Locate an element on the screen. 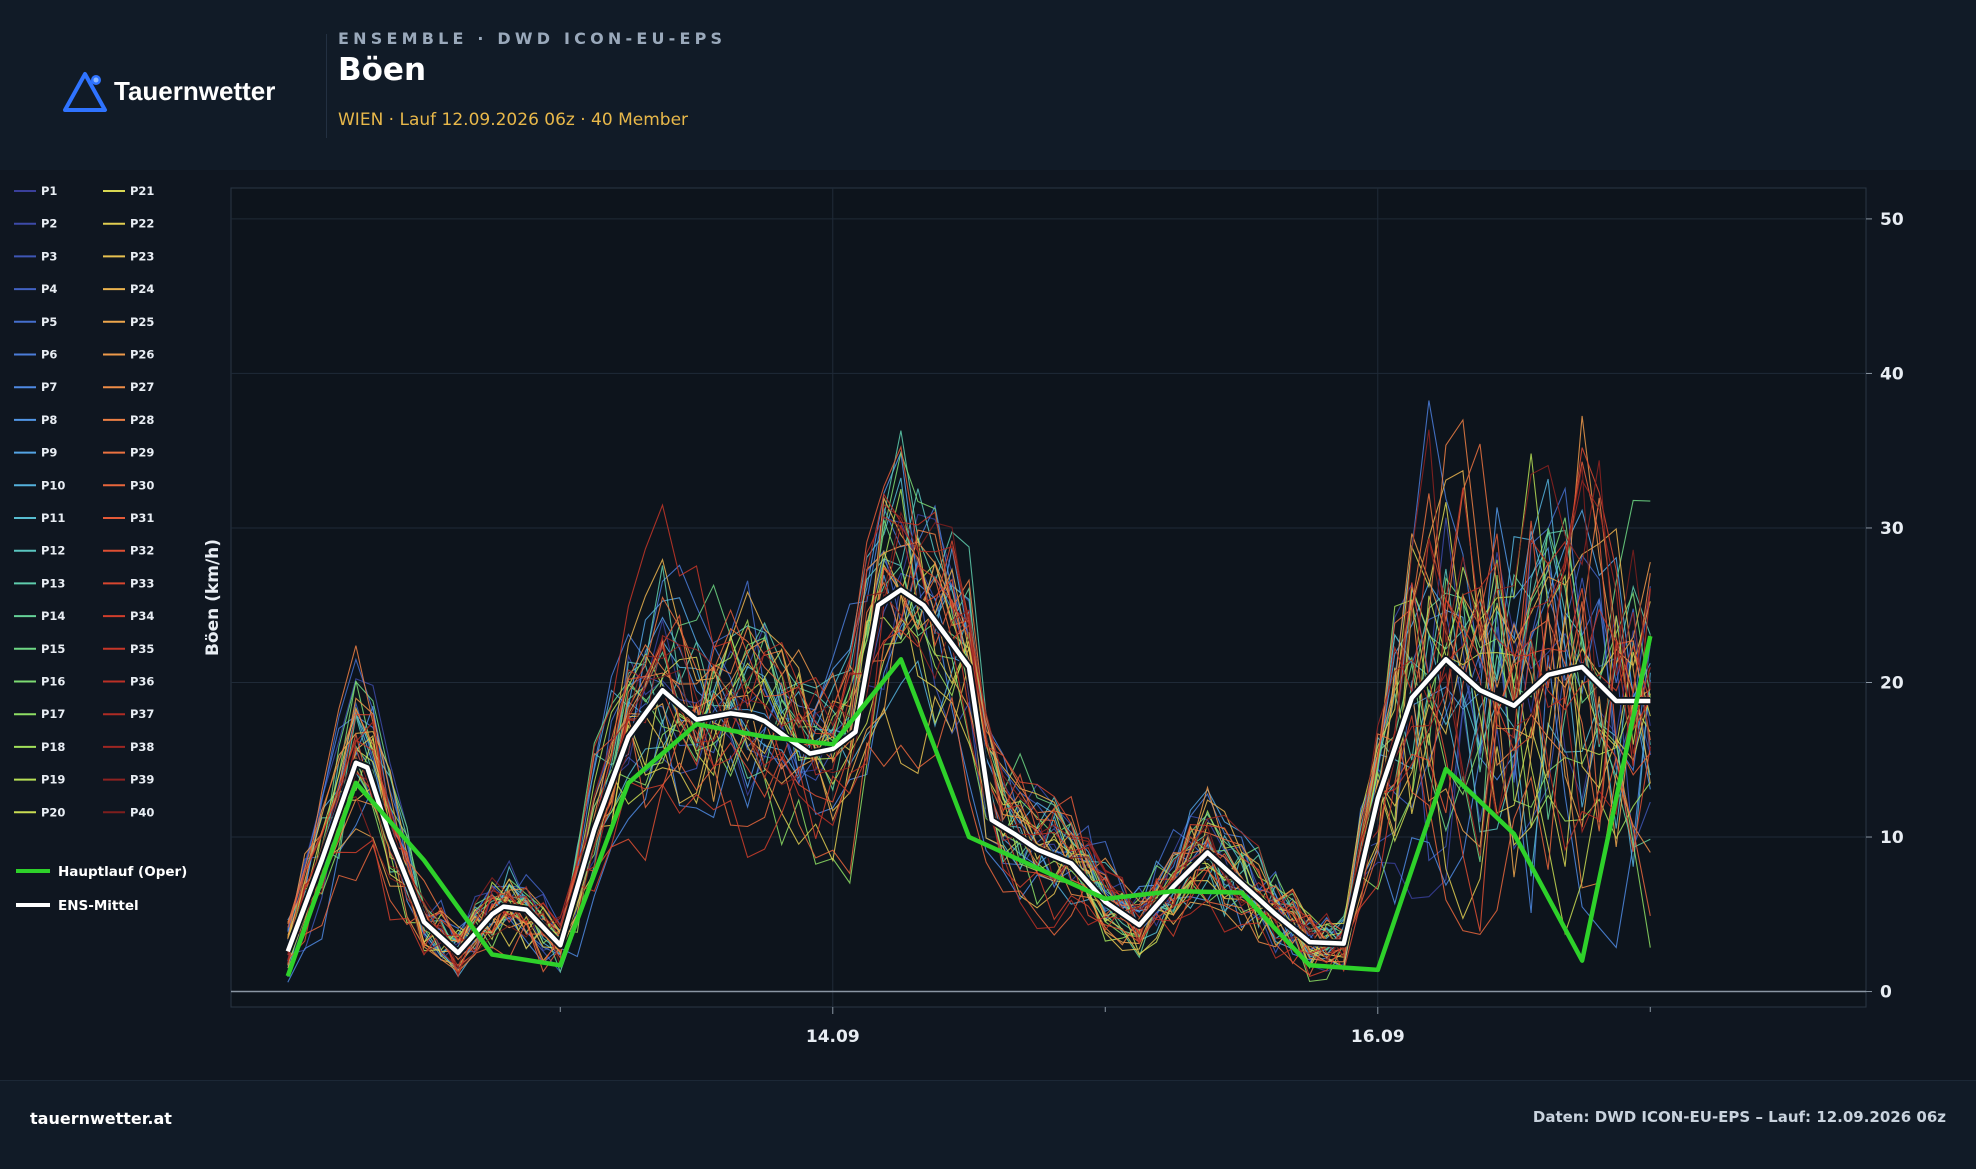 The image size is (1976, 1169). legend-label-P27: P27 is located at coordinates (142, 387).